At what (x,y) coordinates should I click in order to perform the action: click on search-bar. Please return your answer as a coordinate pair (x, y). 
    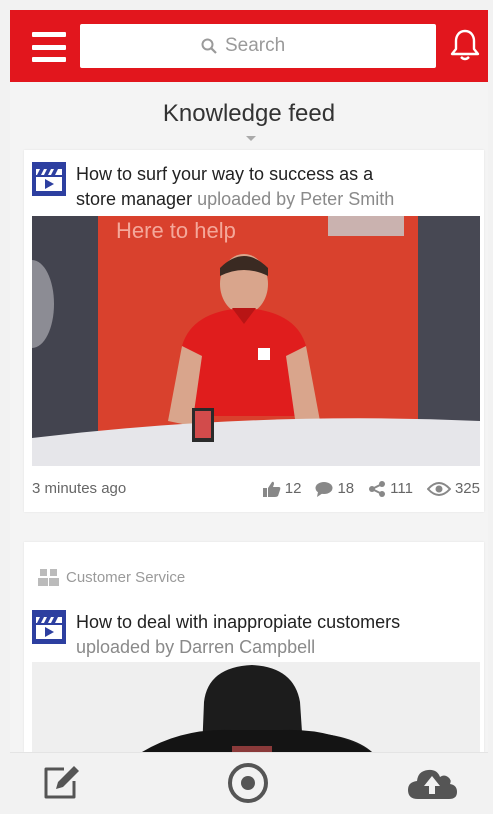
    Looking at the image, I should click on (258, 46).